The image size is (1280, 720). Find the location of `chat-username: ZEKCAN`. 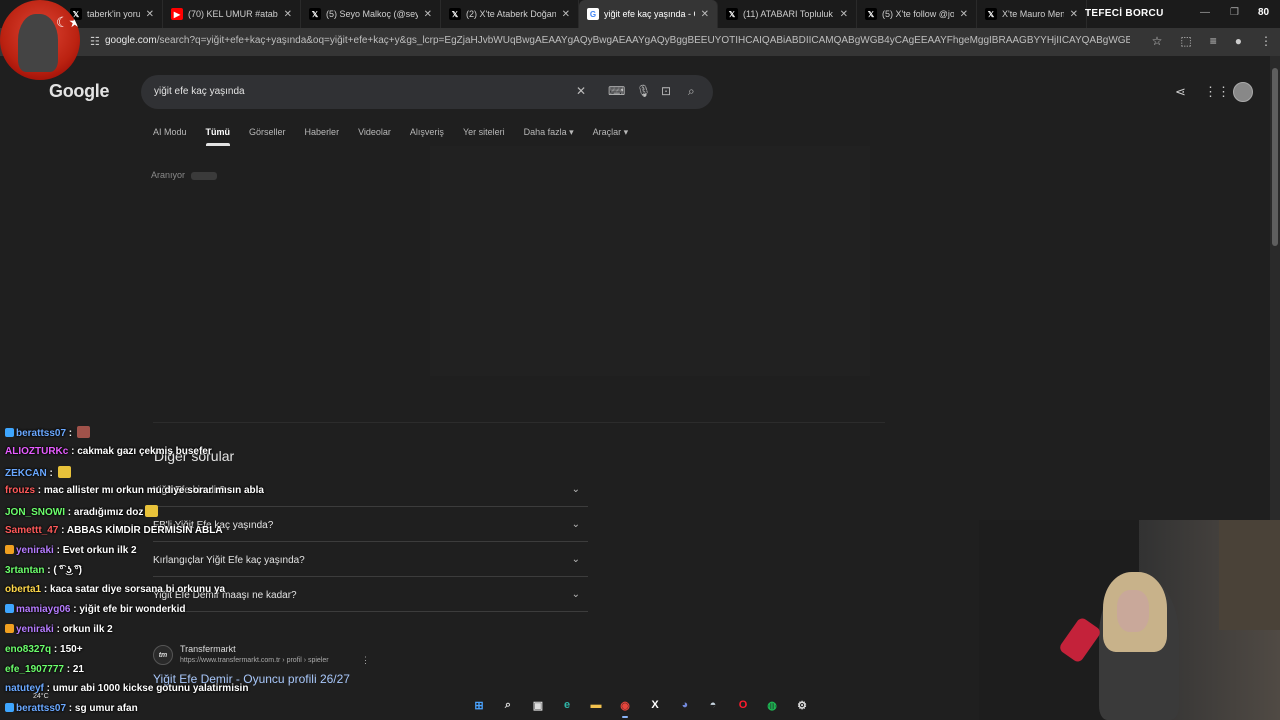

chat-username: ZEKCAN is located at coordinates (26, 473).